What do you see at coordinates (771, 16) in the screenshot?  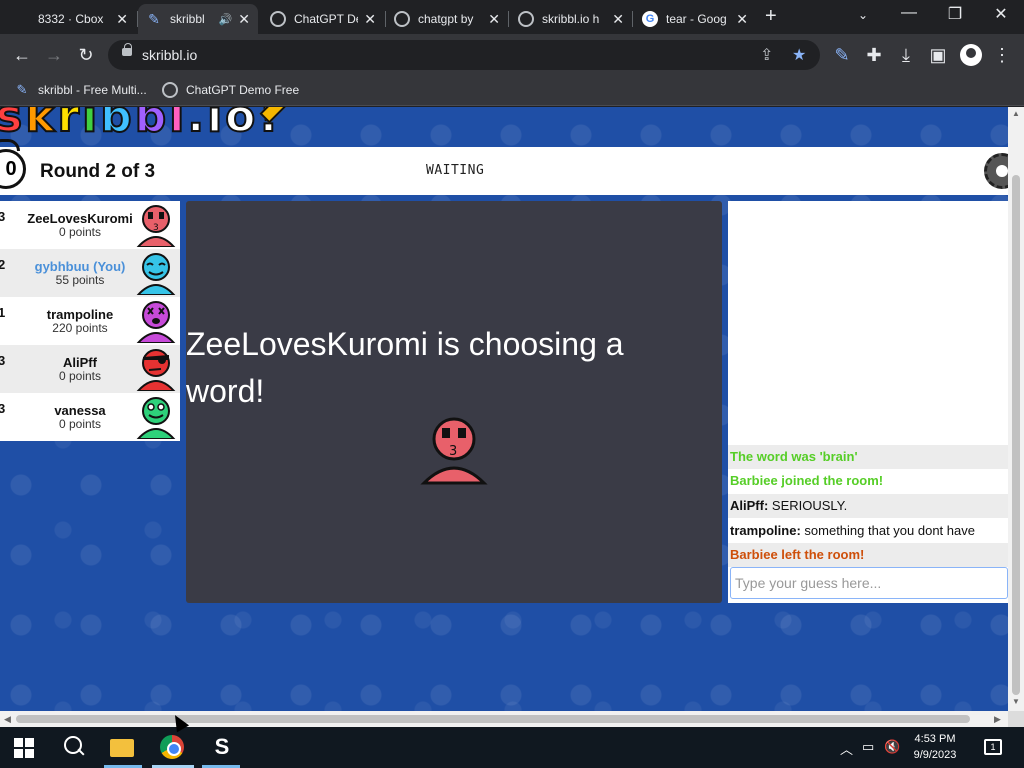 I see `new-tab-button: +` at bounding box center [771, 16].